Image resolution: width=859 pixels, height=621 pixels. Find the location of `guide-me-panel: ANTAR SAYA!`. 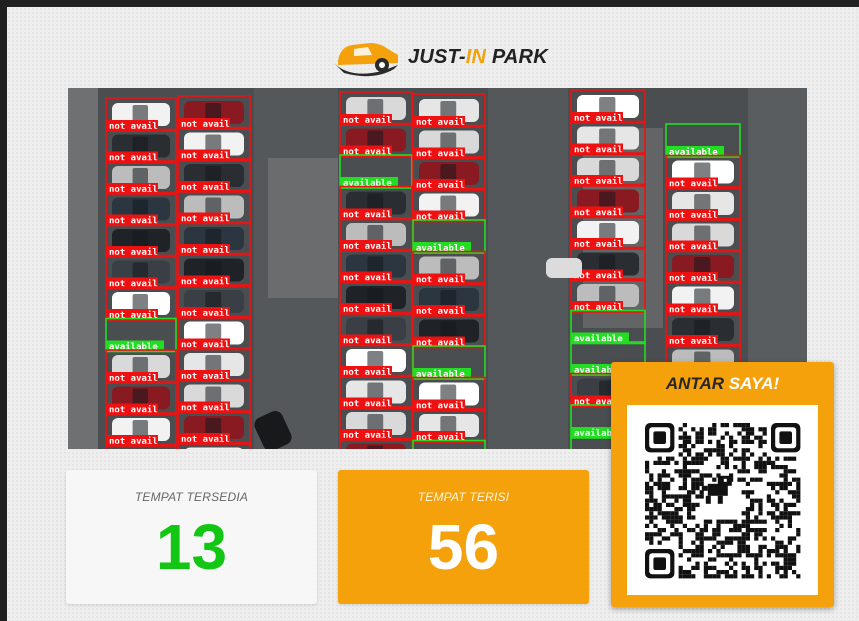

guide-me-panel: ANTAR SAYA! is located at coordinates (722, 484).